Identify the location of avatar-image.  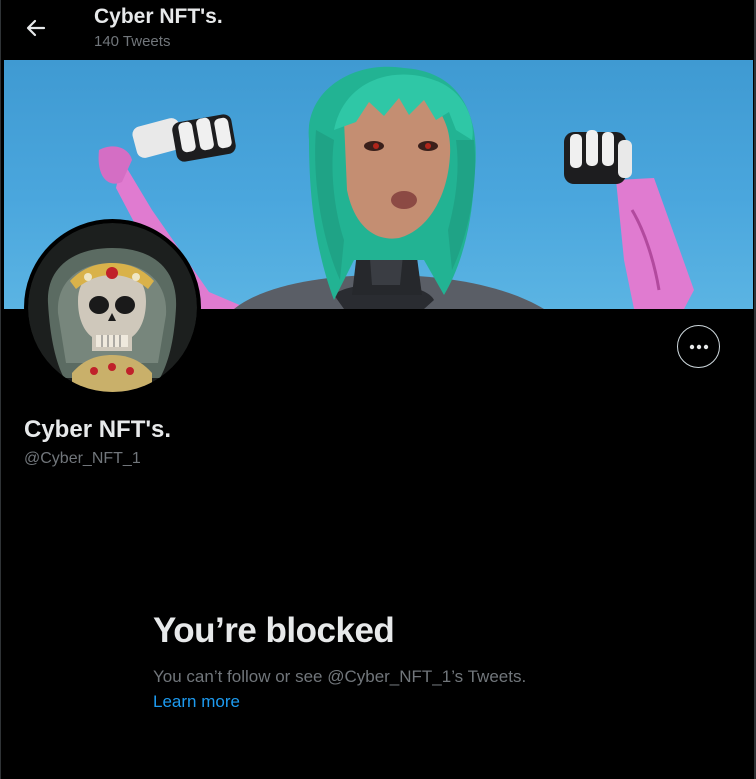
(112, 307).